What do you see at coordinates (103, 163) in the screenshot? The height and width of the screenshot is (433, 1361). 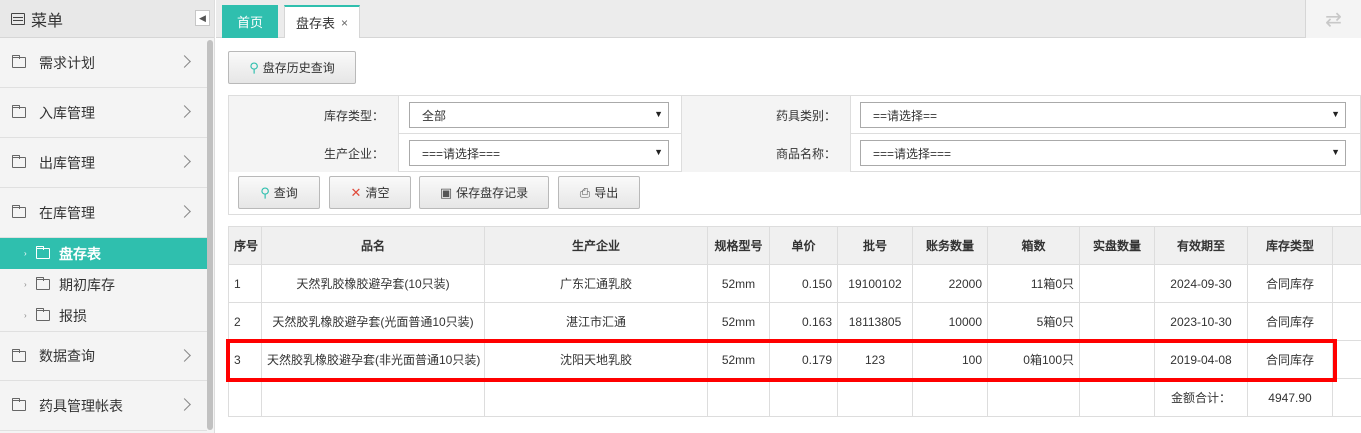 I see `nav-item-outbound: 出库管理` at bounding box center [103, 163].